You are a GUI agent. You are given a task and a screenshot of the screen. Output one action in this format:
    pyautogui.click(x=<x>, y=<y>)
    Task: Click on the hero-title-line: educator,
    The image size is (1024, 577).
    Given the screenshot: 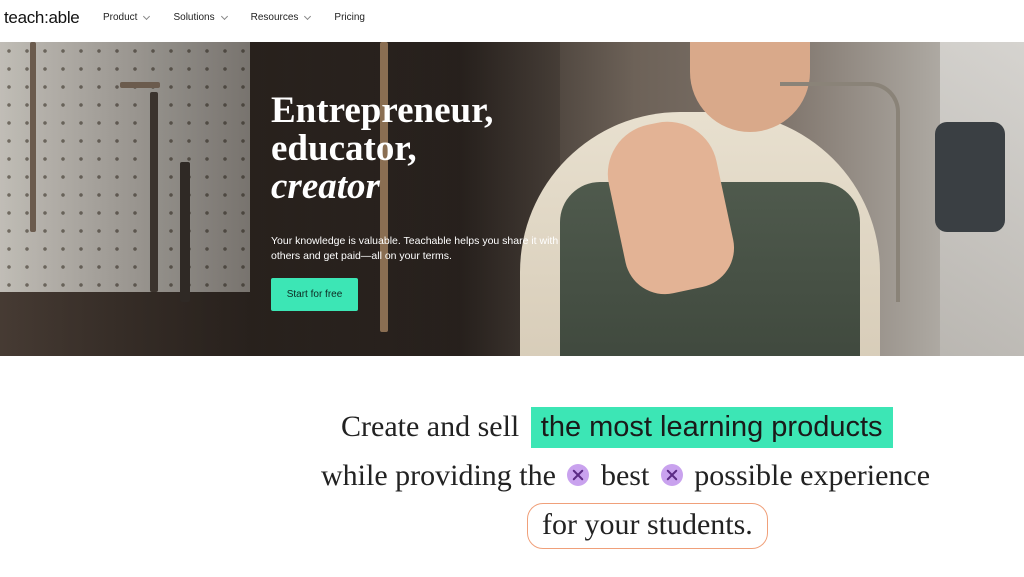 What is the action you would take?
    pyautogui.click(x=344, y=148)
    